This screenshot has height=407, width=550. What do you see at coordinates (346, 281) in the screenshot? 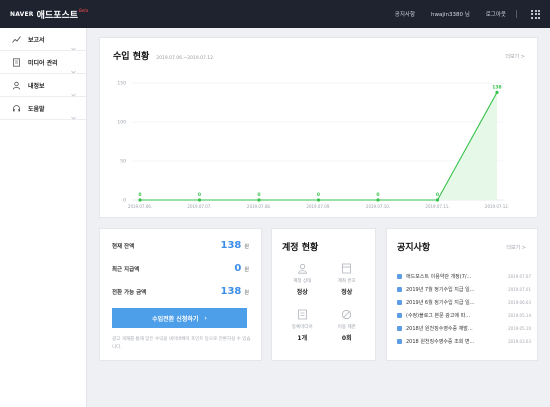
I see `account-cell-label: 계좌 번호` at bounding box center [346, 281].